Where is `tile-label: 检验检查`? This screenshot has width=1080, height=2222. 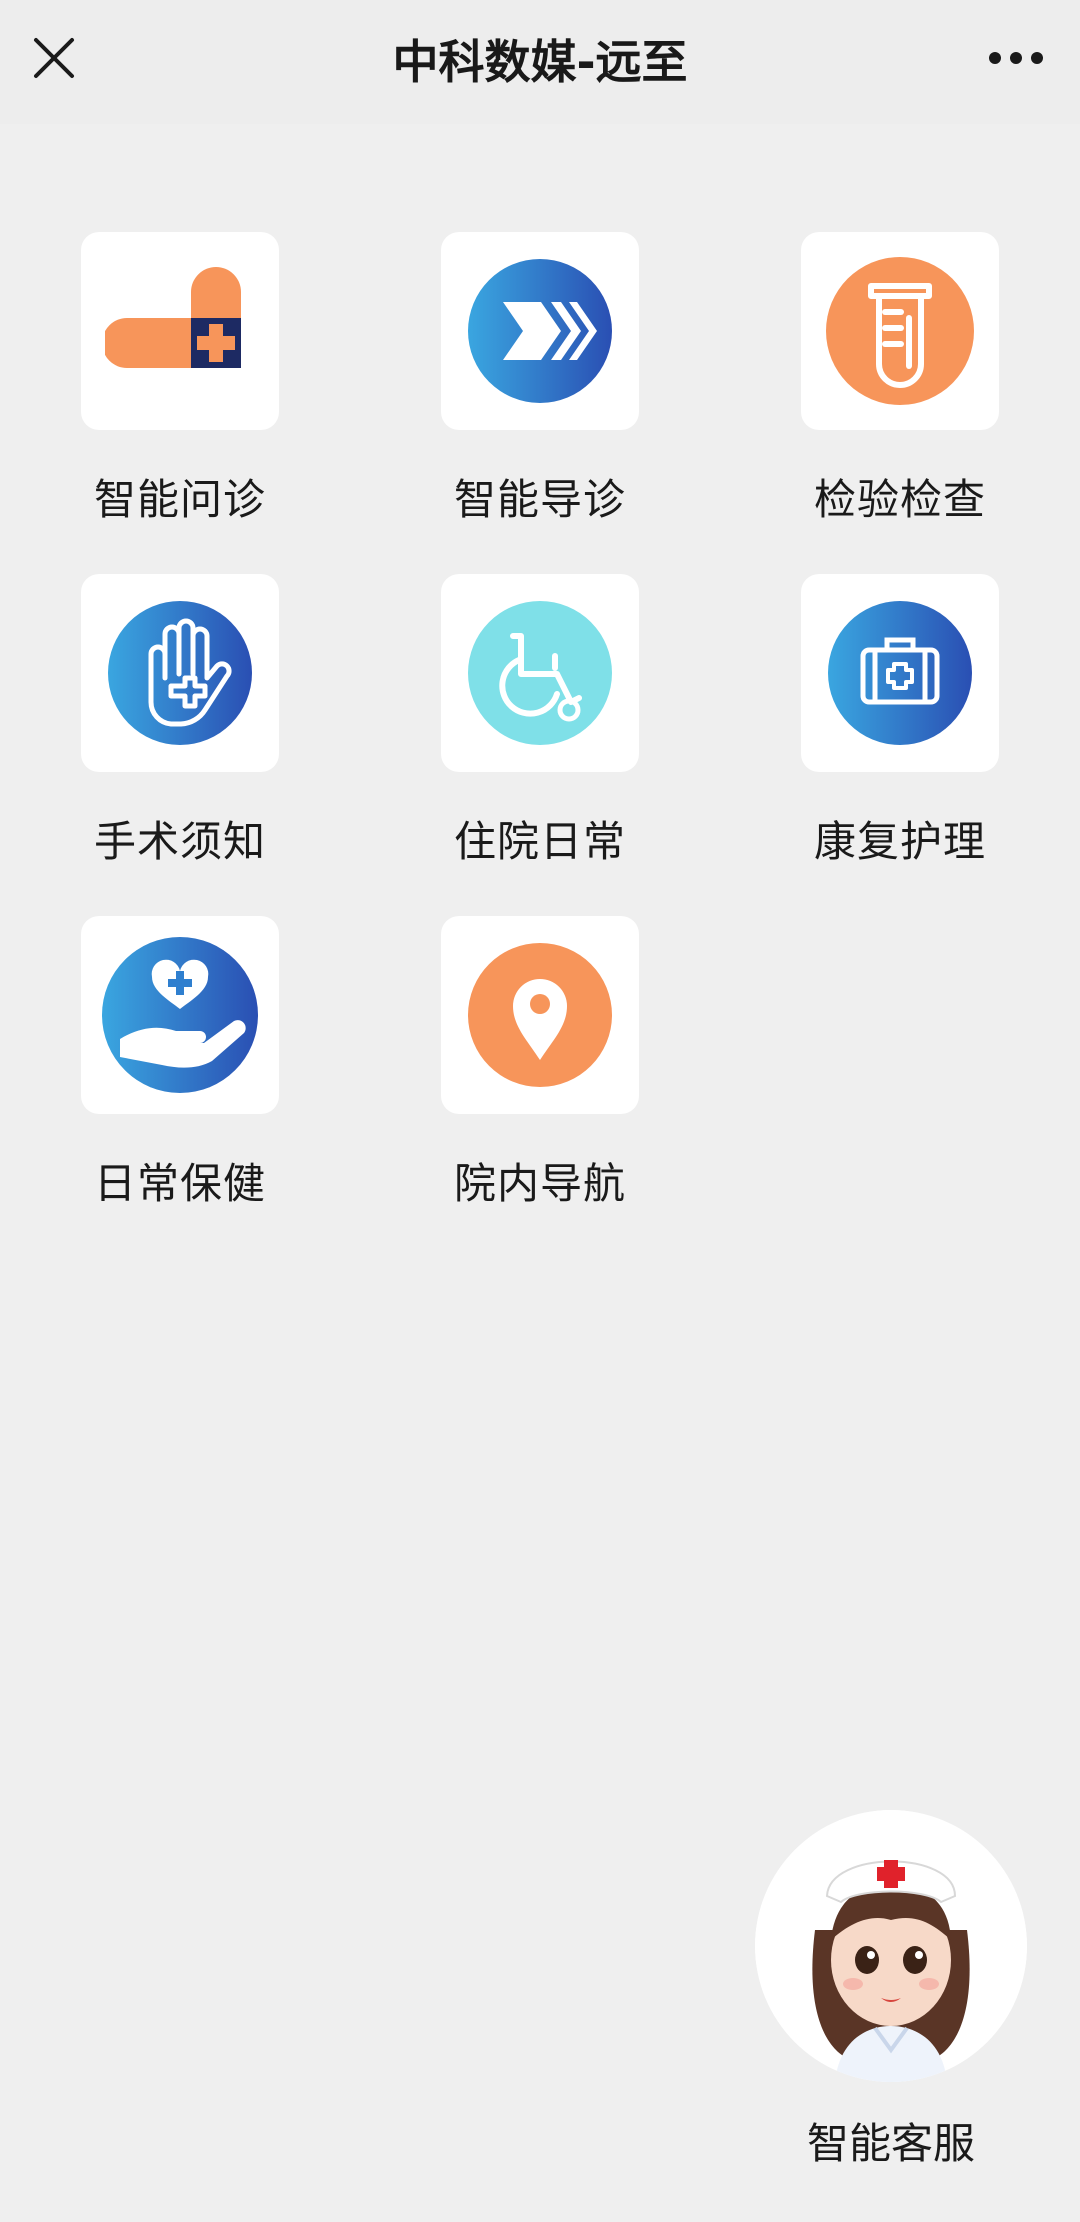 tile-label: 检验检查 is located at coordinates (899, 499).